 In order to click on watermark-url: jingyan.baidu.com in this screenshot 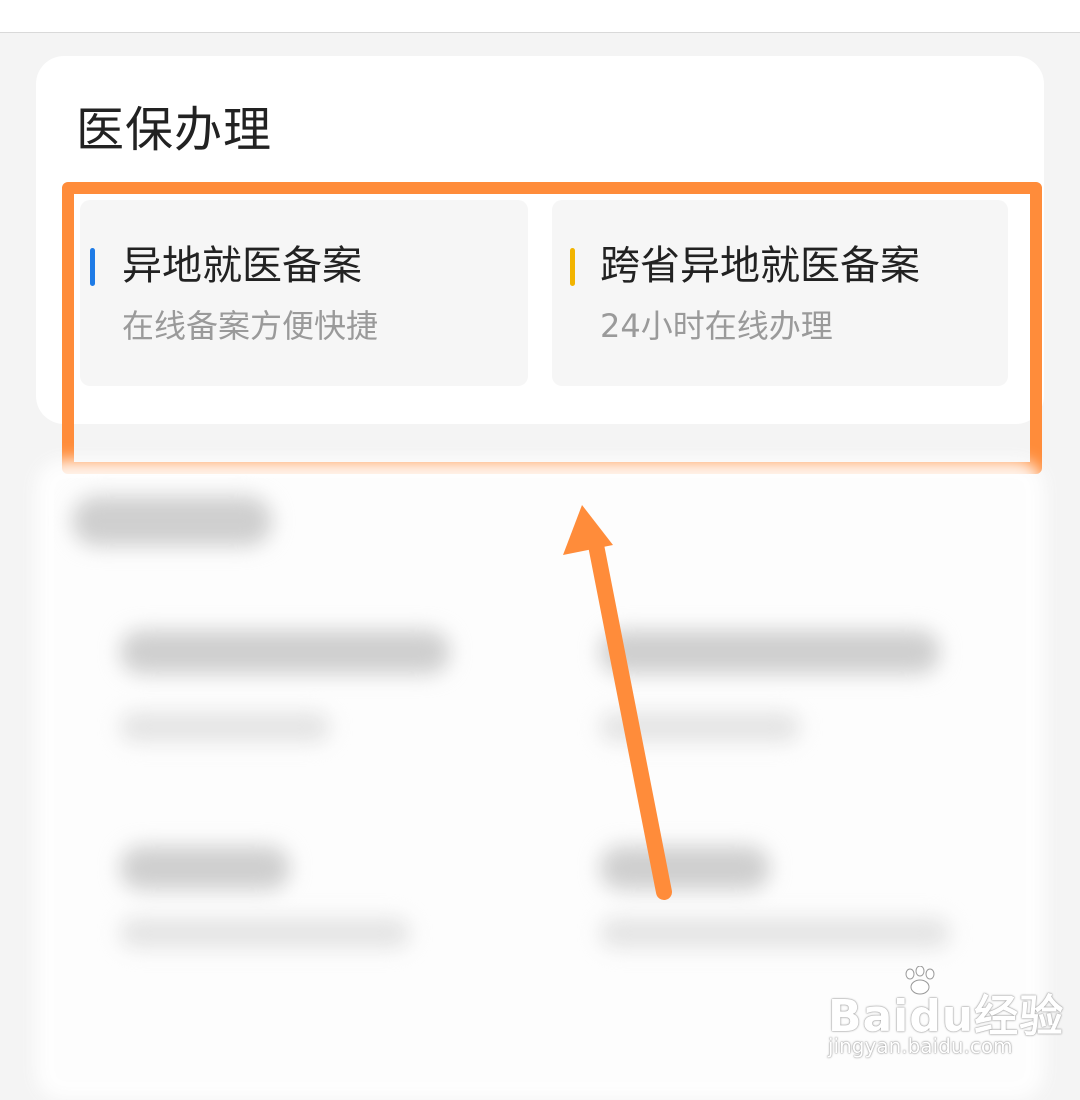, I will do `click(920, 1046)`.